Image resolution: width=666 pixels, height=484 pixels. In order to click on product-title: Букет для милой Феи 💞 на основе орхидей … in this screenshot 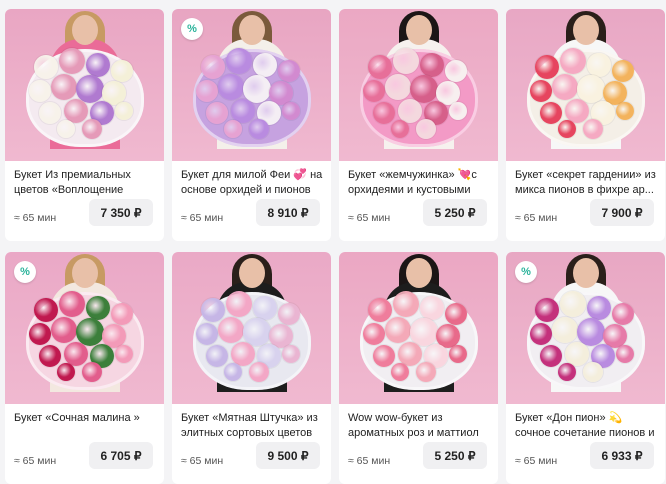, I will do `click(252, 183)`.